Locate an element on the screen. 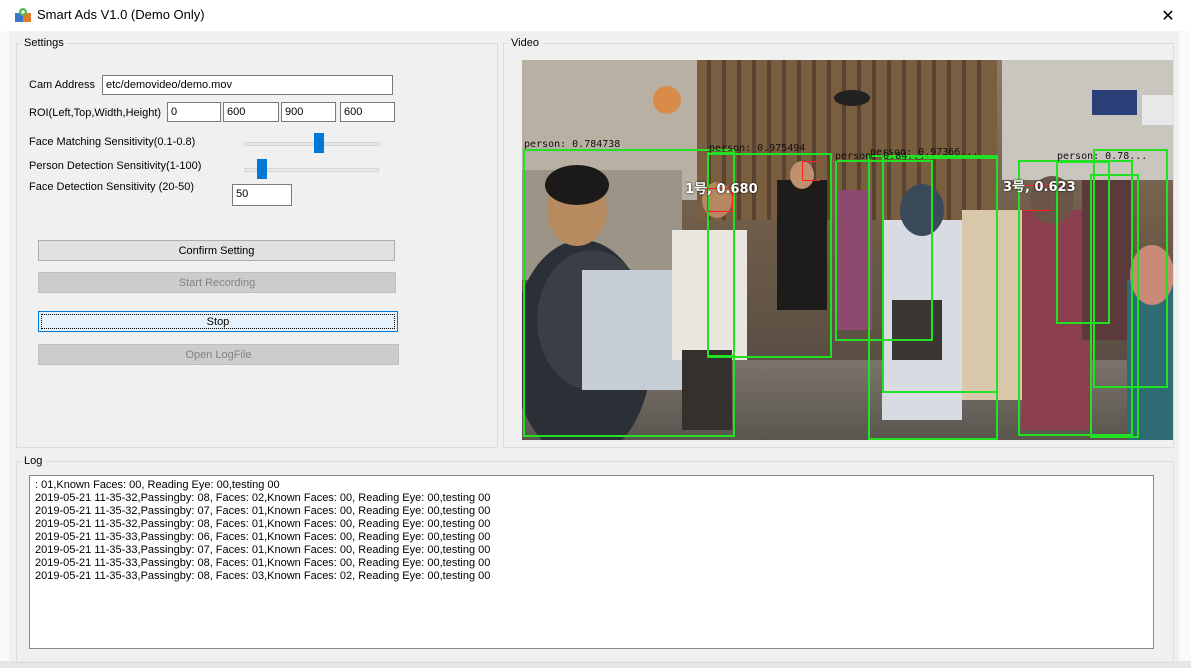 The image size is (1191, 668). stop-button-focus-ring is located at coordinates (218, 321).